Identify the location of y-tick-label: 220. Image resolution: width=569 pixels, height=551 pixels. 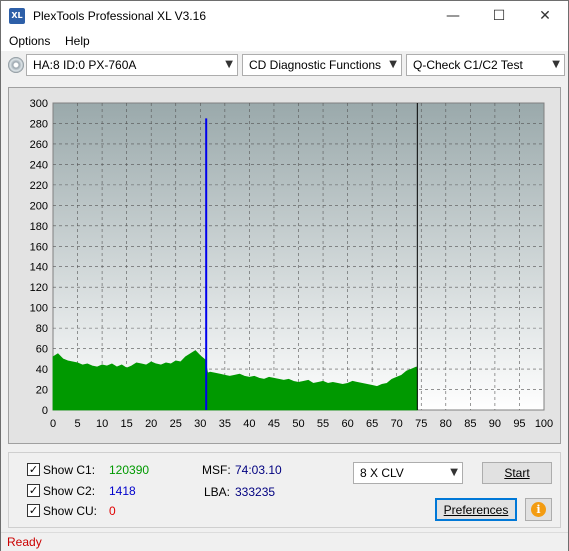
(39, 186).